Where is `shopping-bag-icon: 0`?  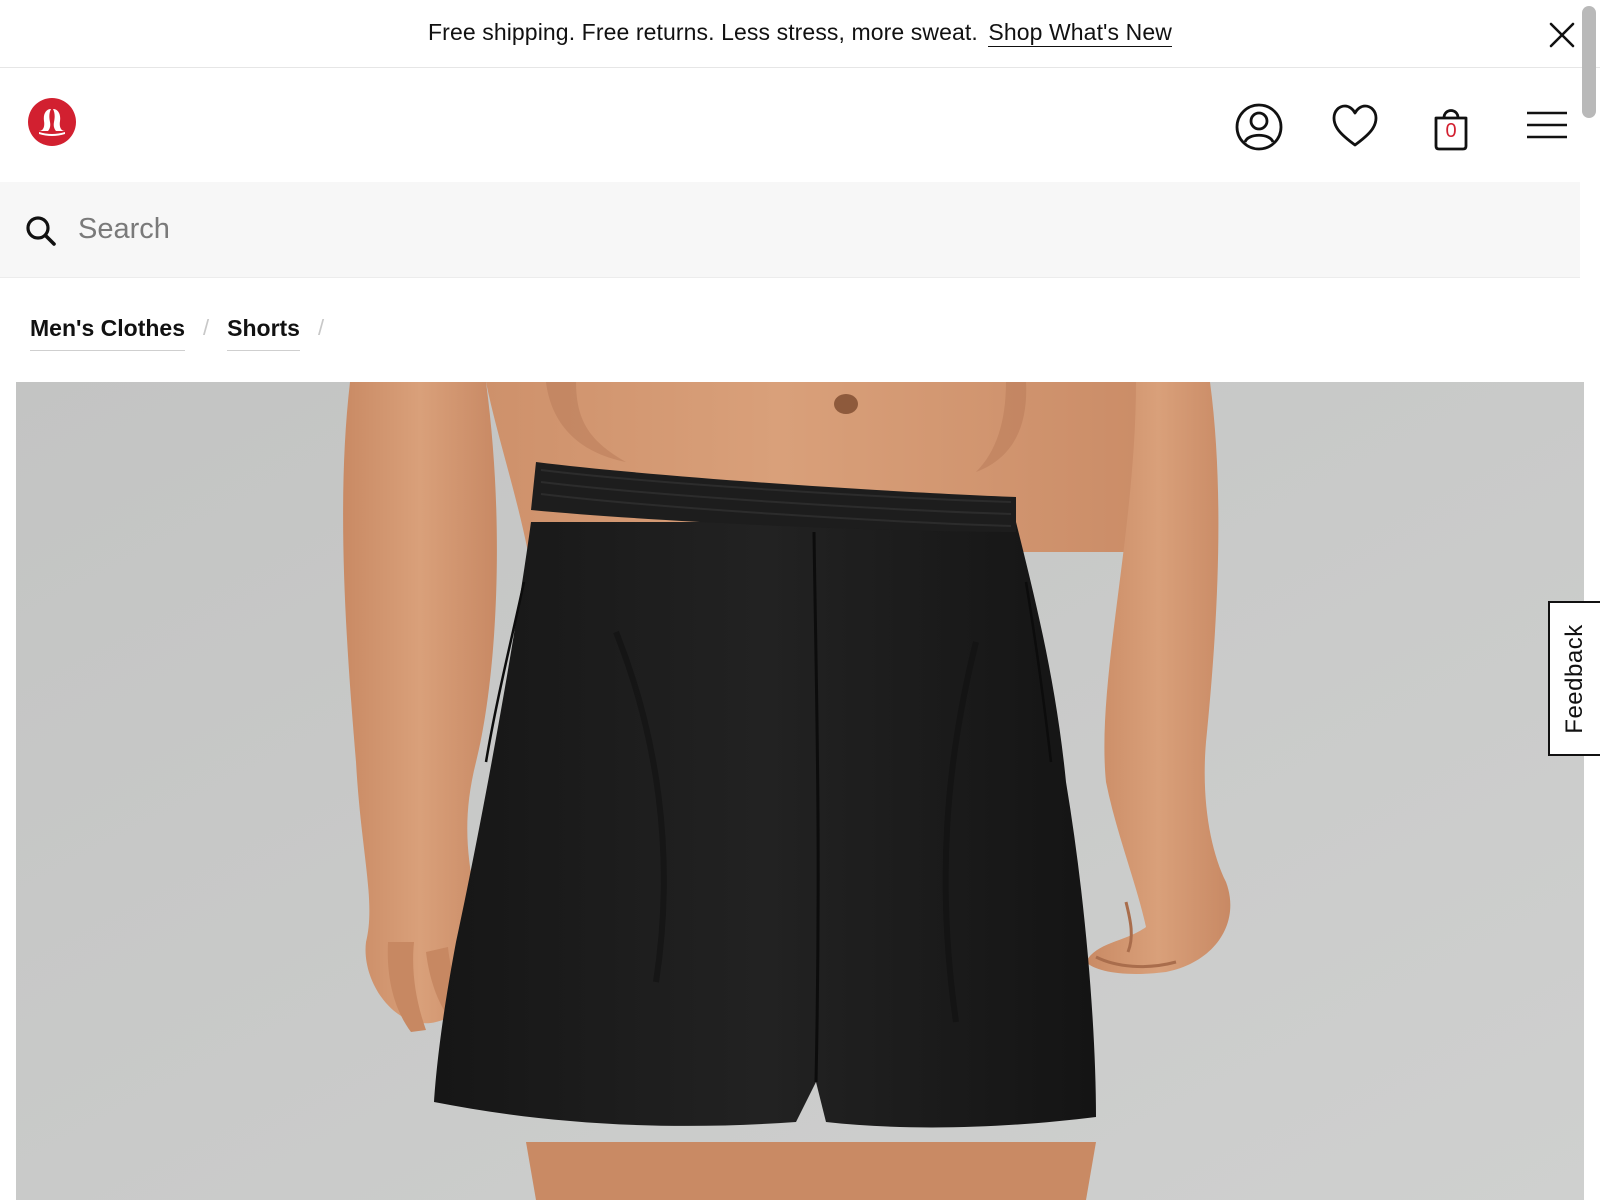
shopping-bag-icon: 0 is located at coordinates (1451, 127).